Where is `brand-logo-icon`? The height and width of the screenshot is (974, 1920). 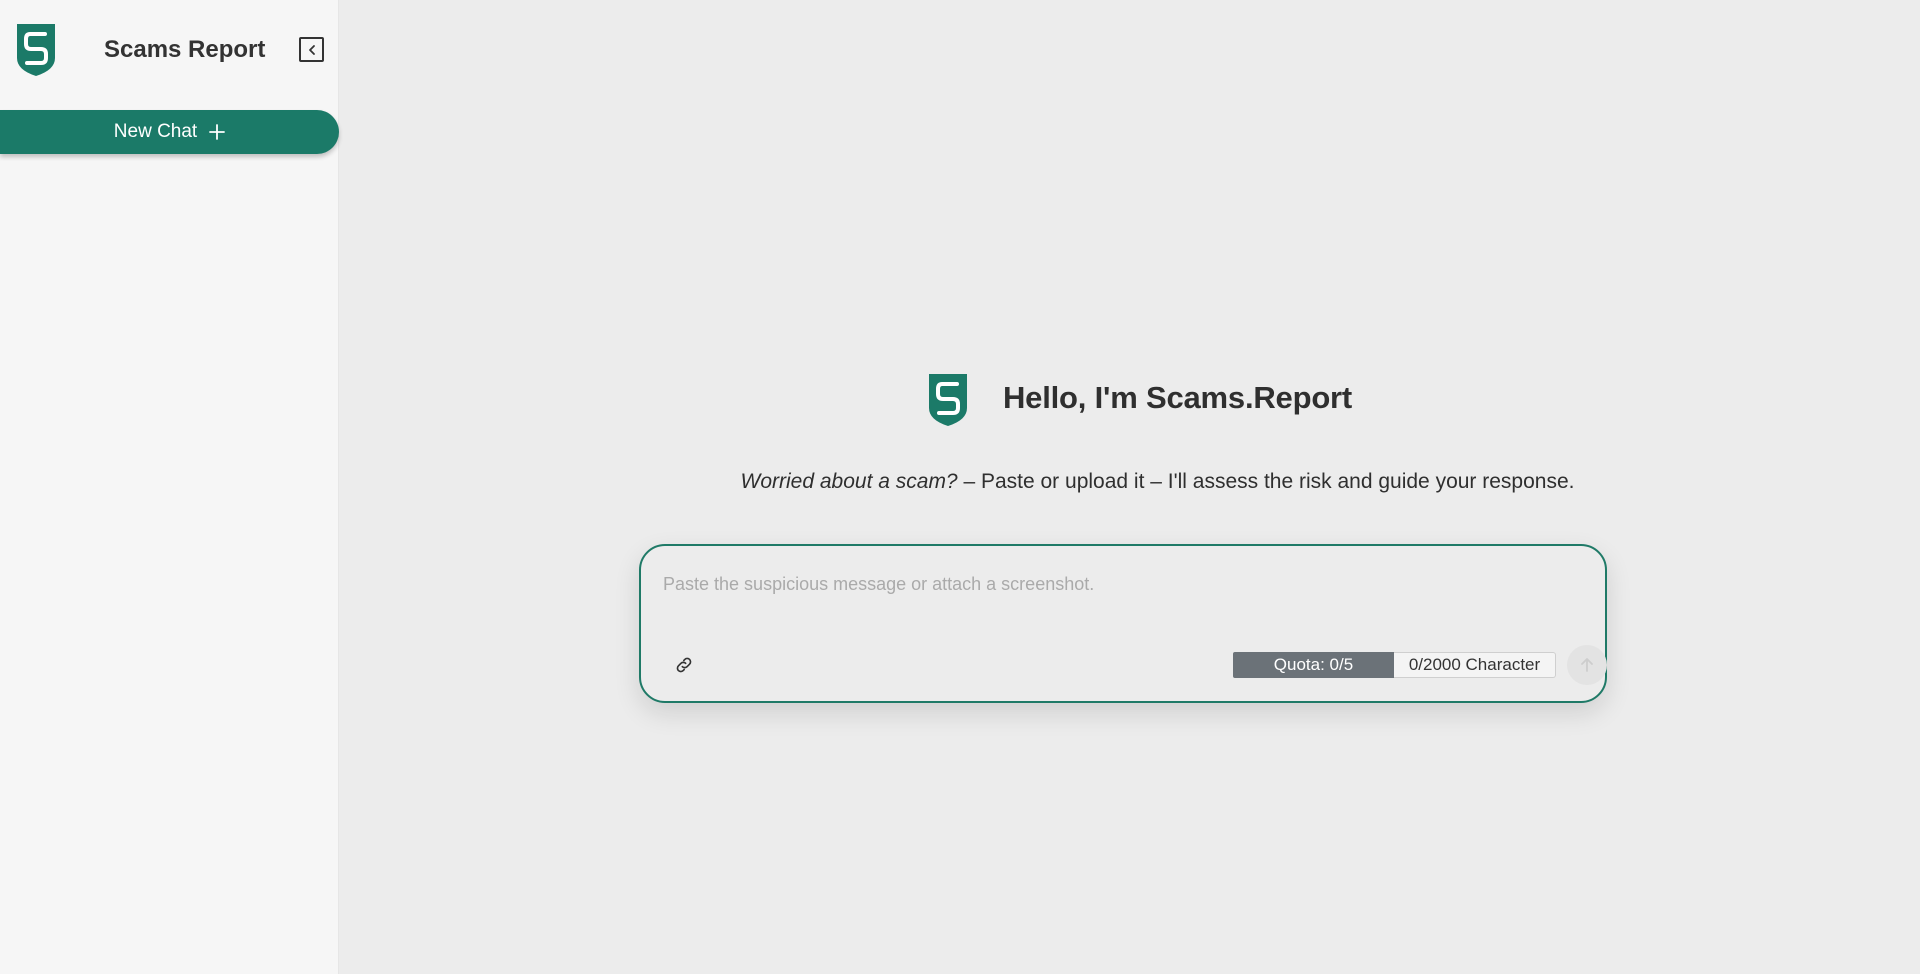
brand-logo-icon is located at coordinates (36, 50).